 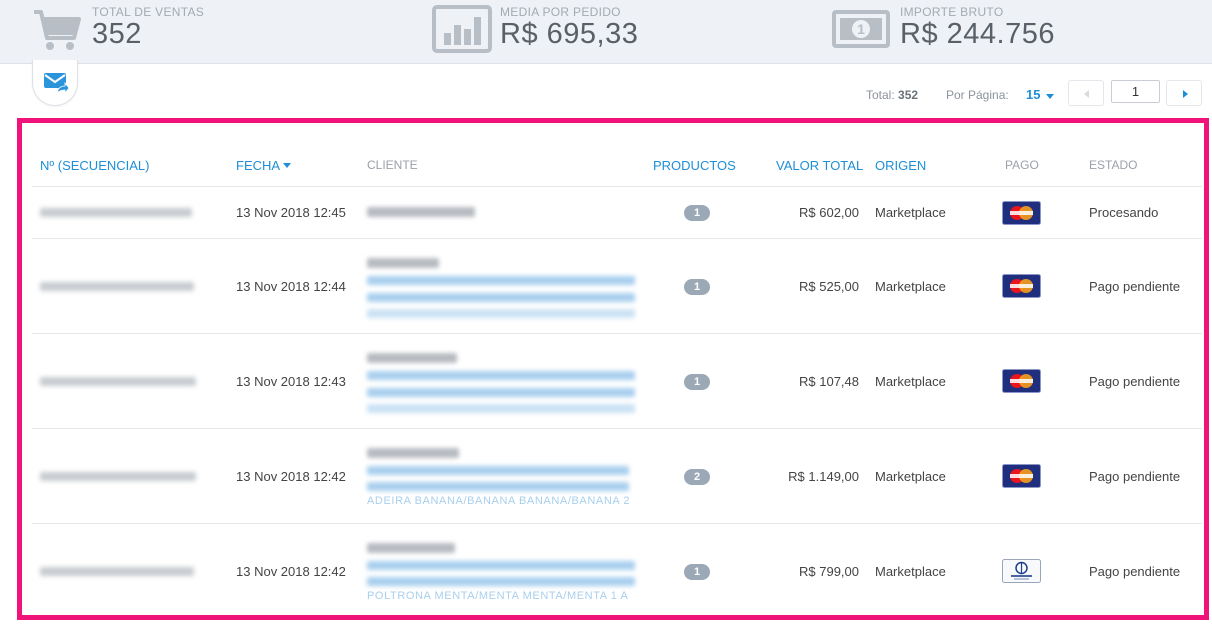 What do you see at coordinates (908, 95) in the screenshot?
I see `total-value: 352` at bounding box center [908, 95].